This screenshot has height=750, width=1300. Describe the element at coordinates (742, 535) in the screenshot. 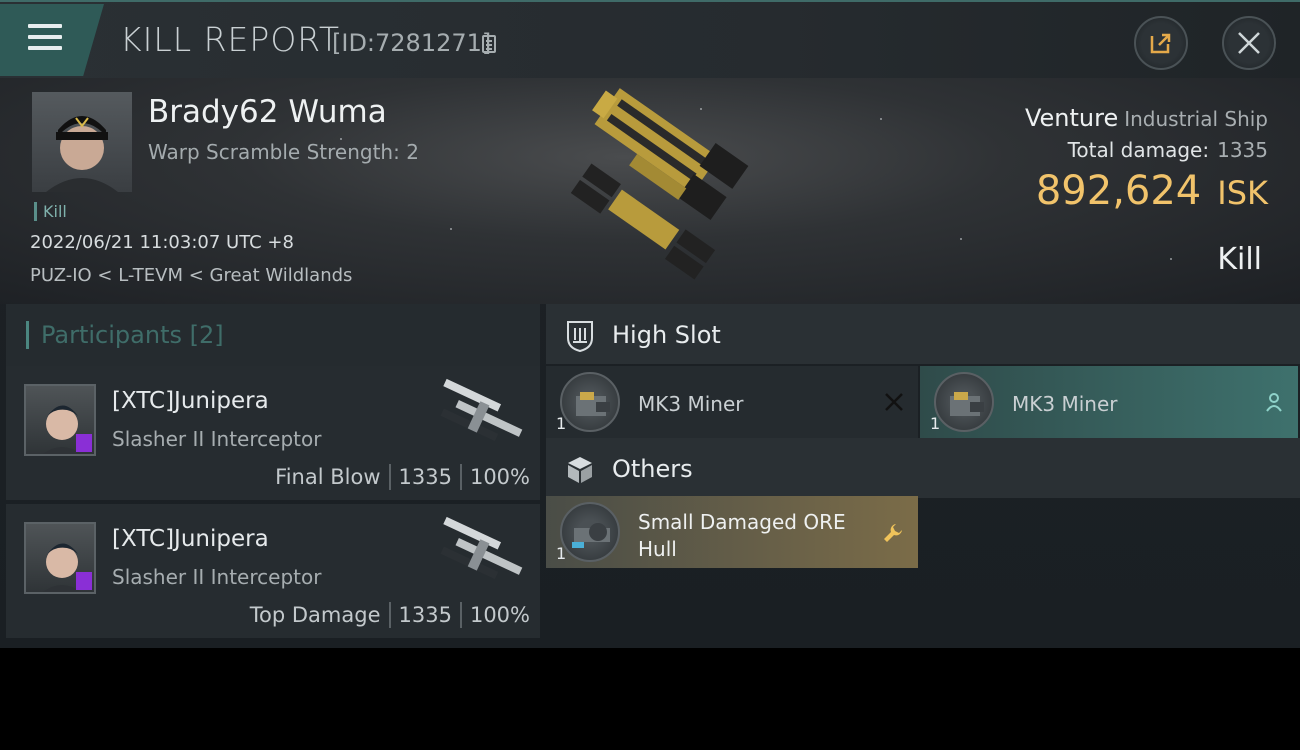

I see `item-name: Small Damaged ORE Hull` at that location.